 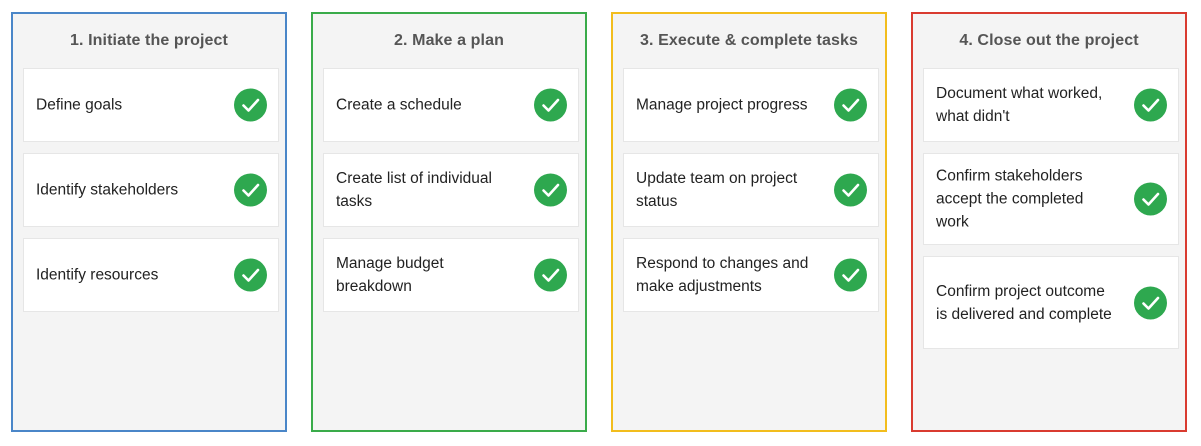 What do you see at coordinates (449, 40) in the screenshot?
I see `phase-title: 2. Make a plan` at bounding box center [449, 40].